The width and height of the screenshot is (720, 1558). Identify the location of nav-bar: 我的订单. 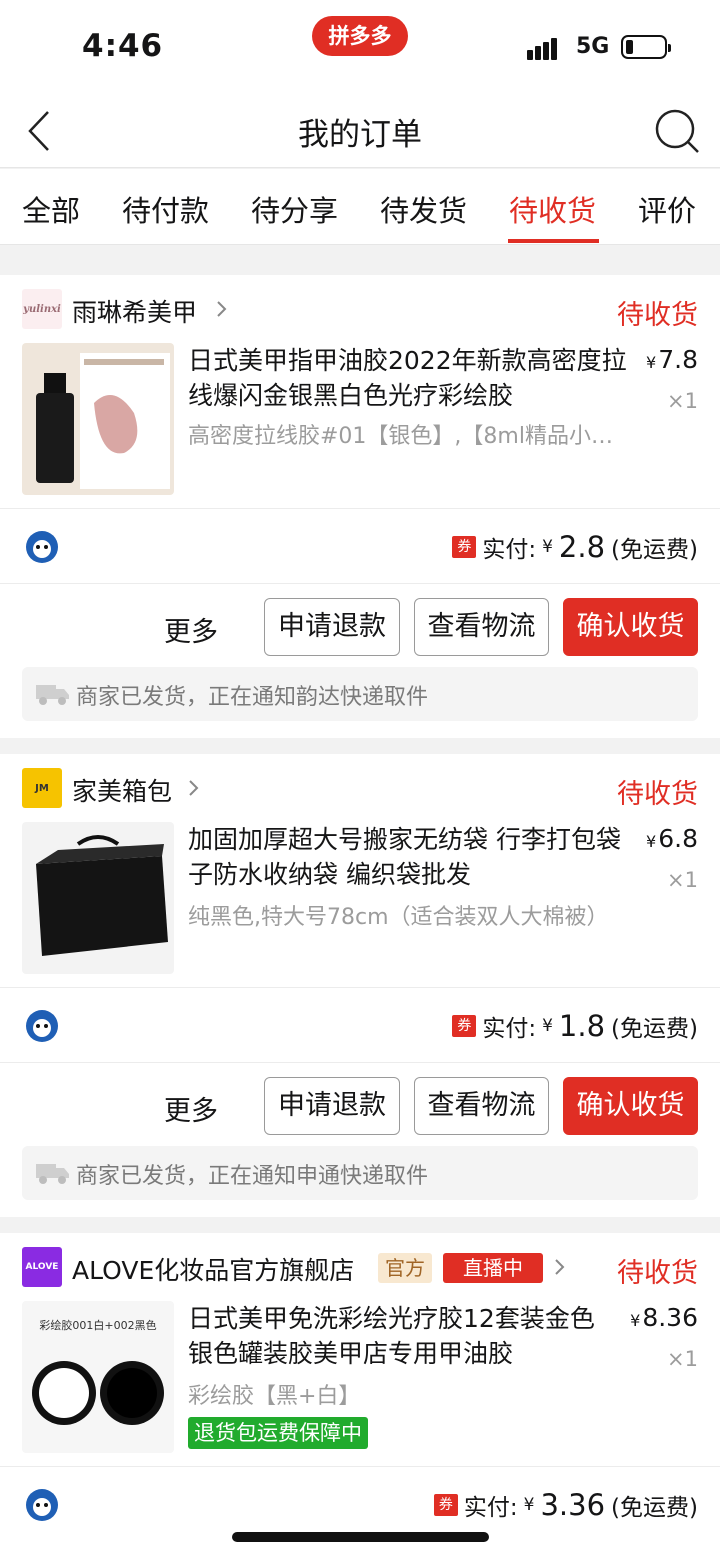
(360, 130).